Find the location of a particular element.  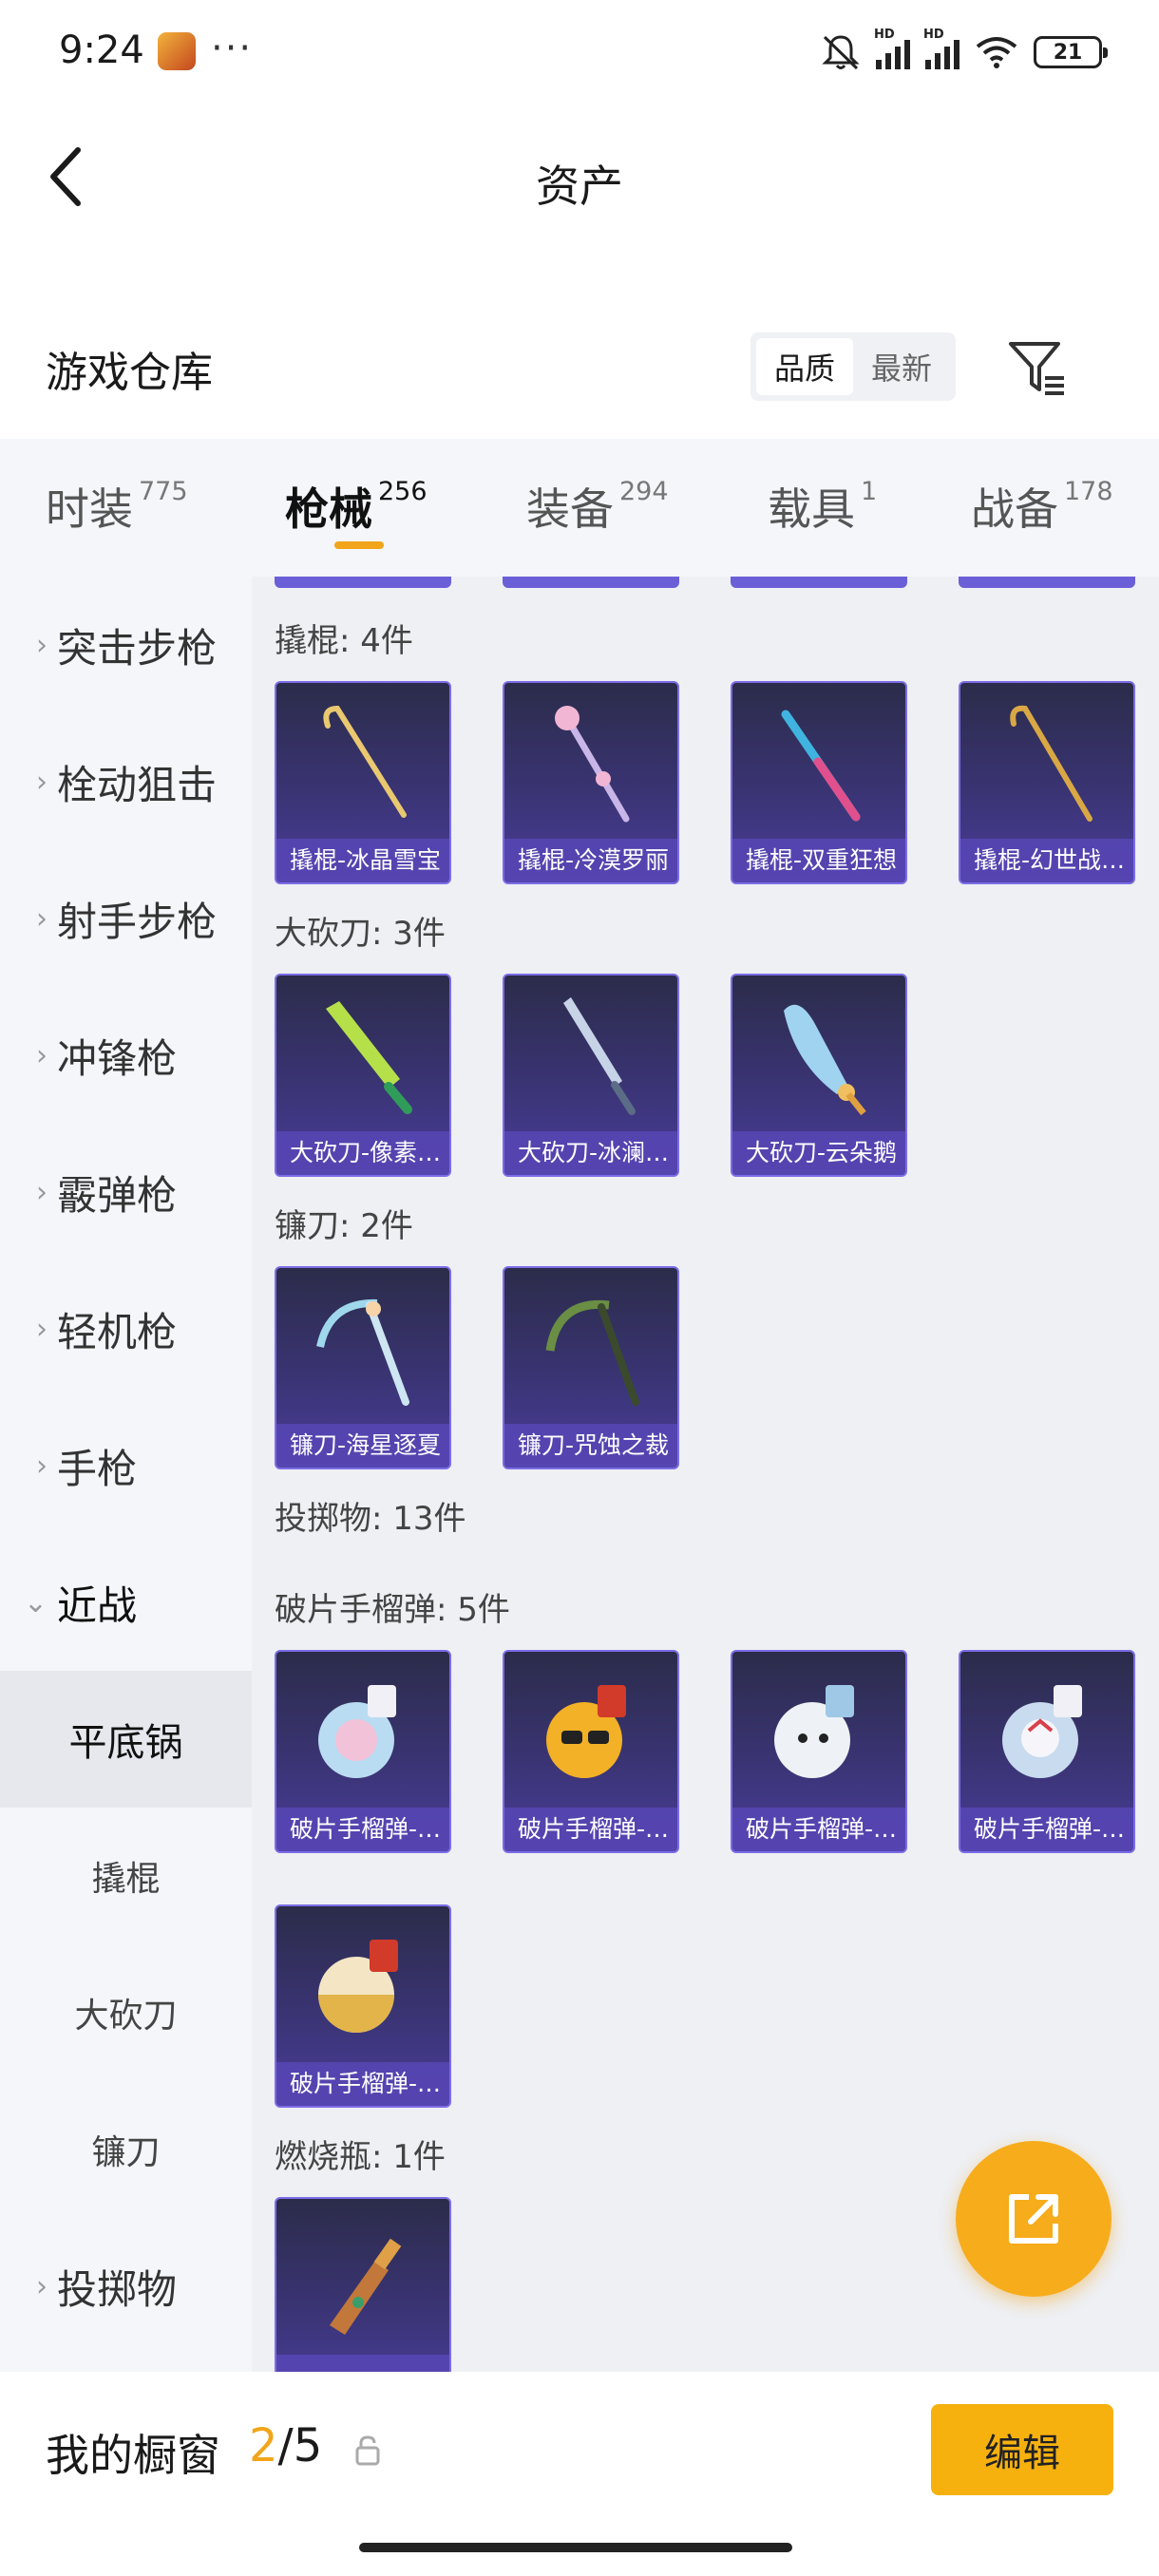

sort-toggle: 品质 最新 is located at coordinates (853, 366).